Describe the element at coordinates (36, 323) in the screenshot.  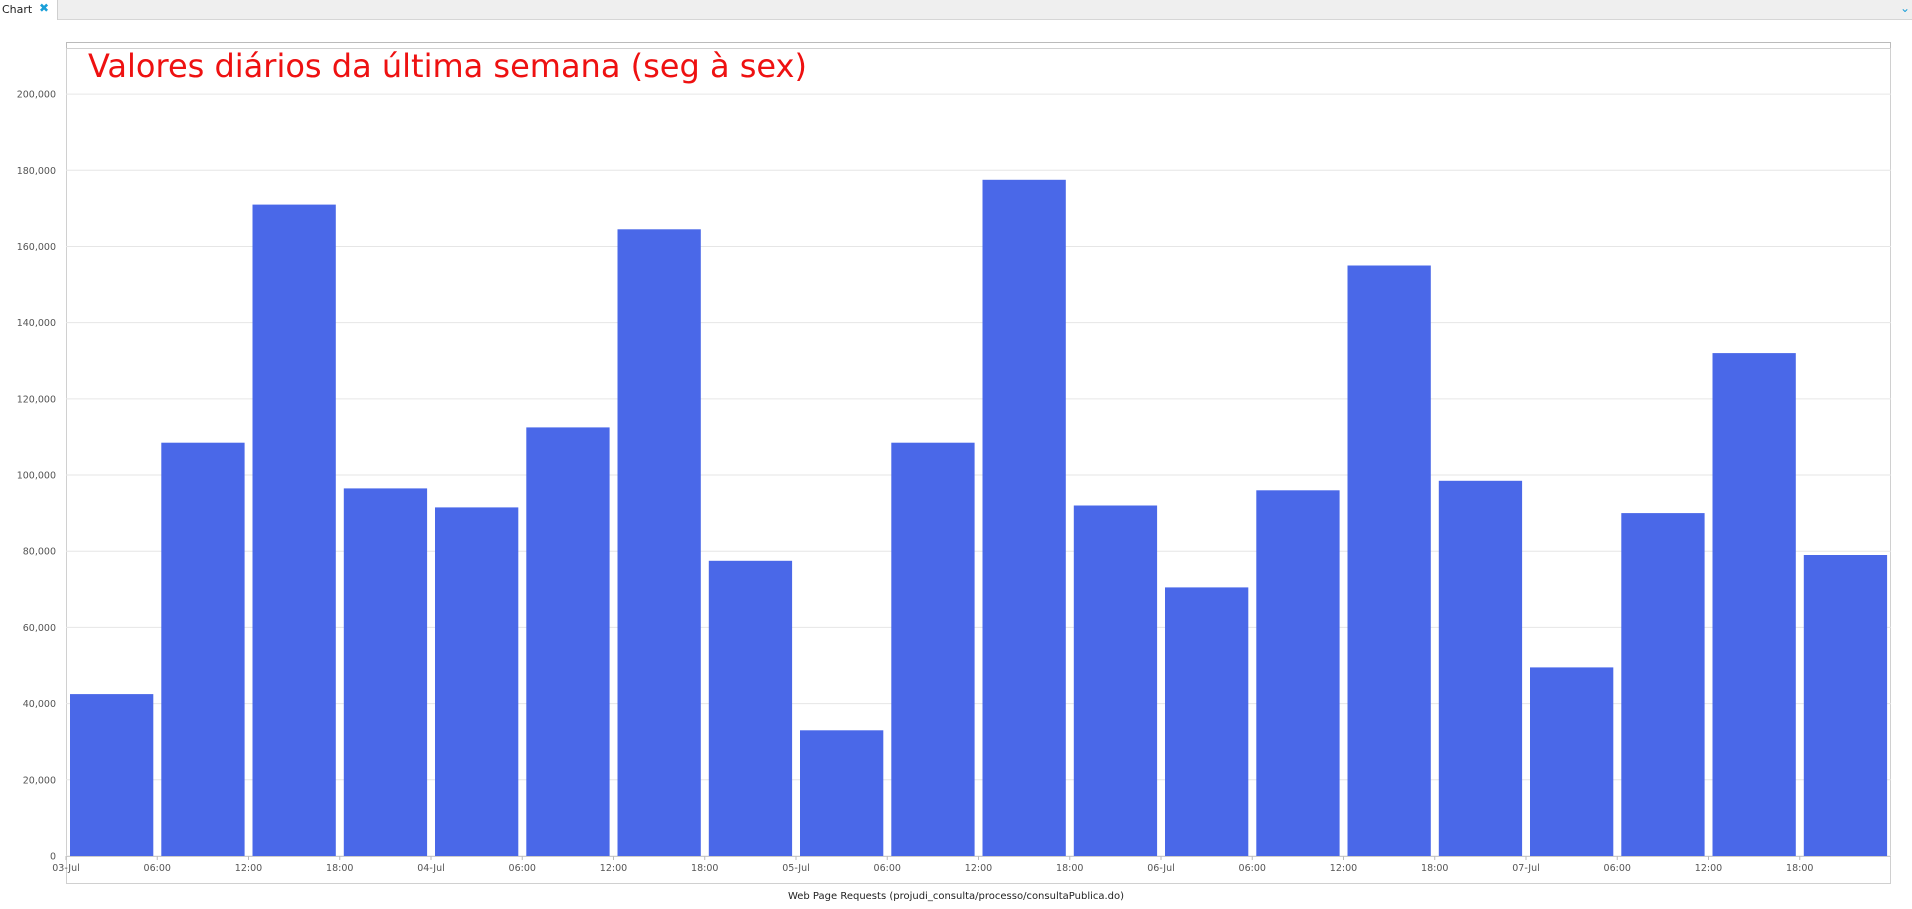
I see `y-tick-label: 140,000` at that location.